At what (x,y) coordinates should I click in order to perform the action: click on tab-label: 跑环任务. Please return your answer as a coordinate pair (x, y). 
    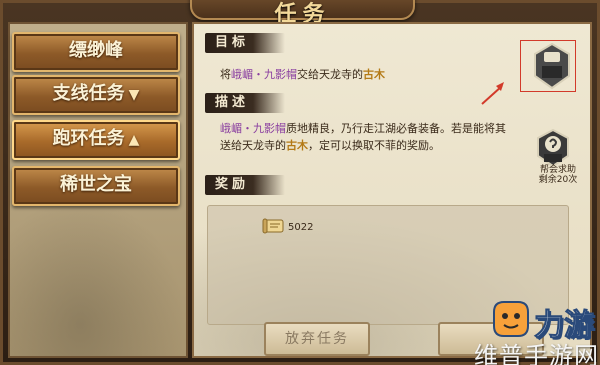
    Looking at the image, I should click on (88, 138).